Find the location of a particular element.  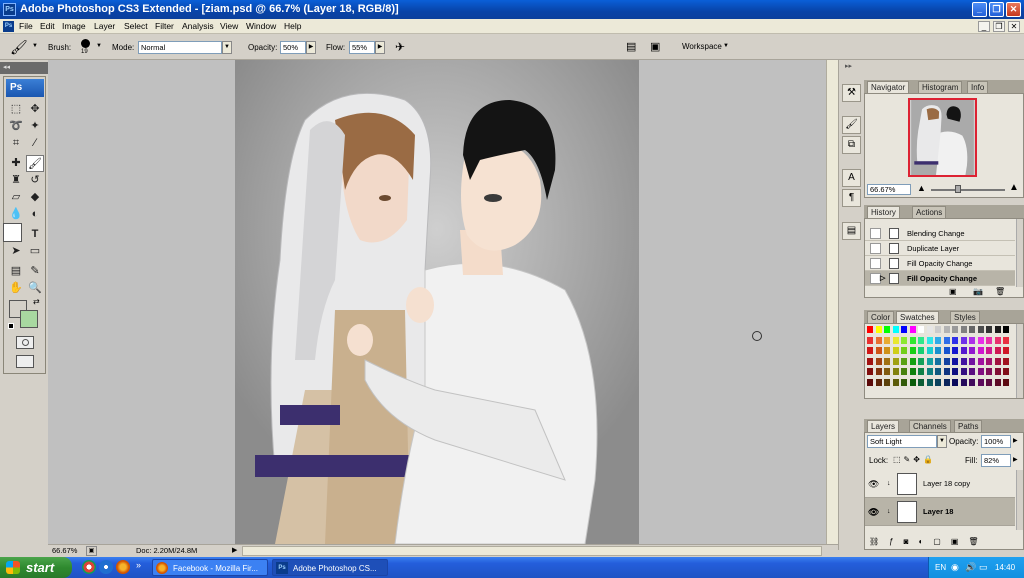

path-selection-tool-icon: ➤ is located at coordinates (16, 251).